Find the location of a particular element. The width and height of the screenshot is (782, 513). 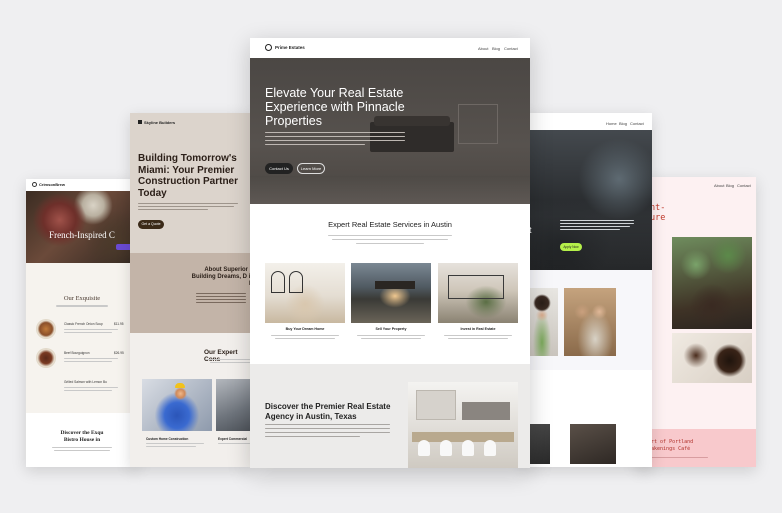

menu-item-name: Grilled Salmon with Lemon Bu is located at coordinates (85, 382).